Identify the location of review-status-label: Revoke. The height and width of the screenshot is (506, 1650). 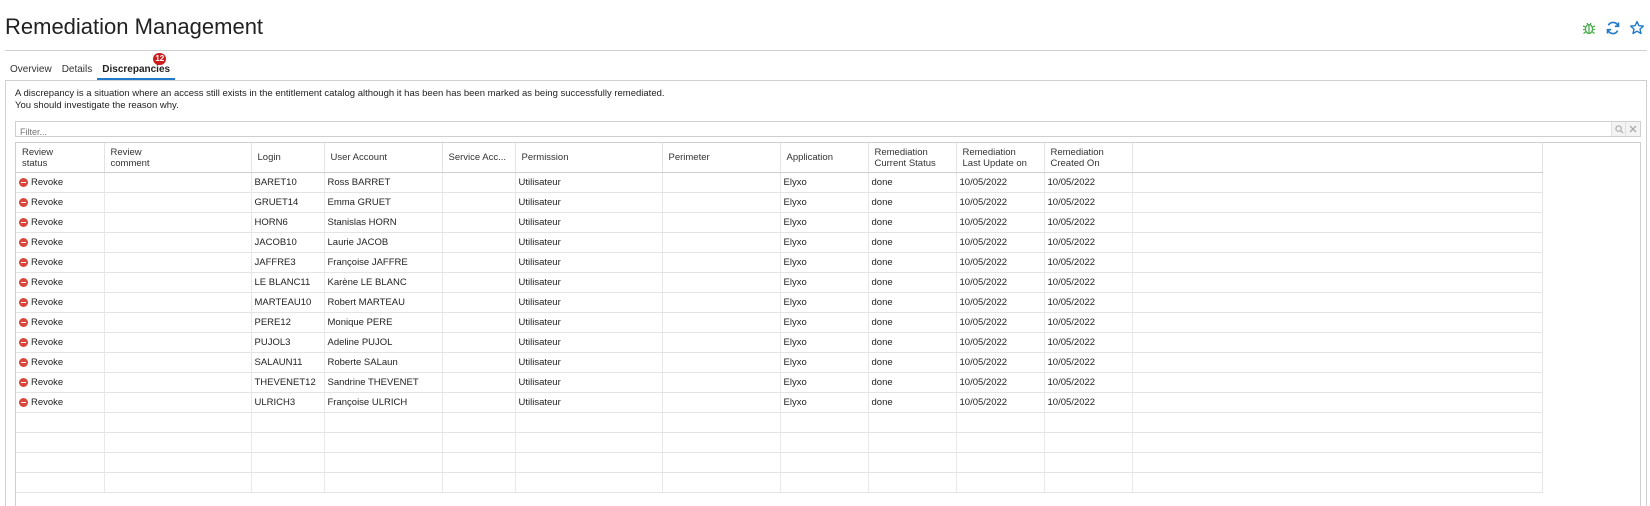
(47, 362).